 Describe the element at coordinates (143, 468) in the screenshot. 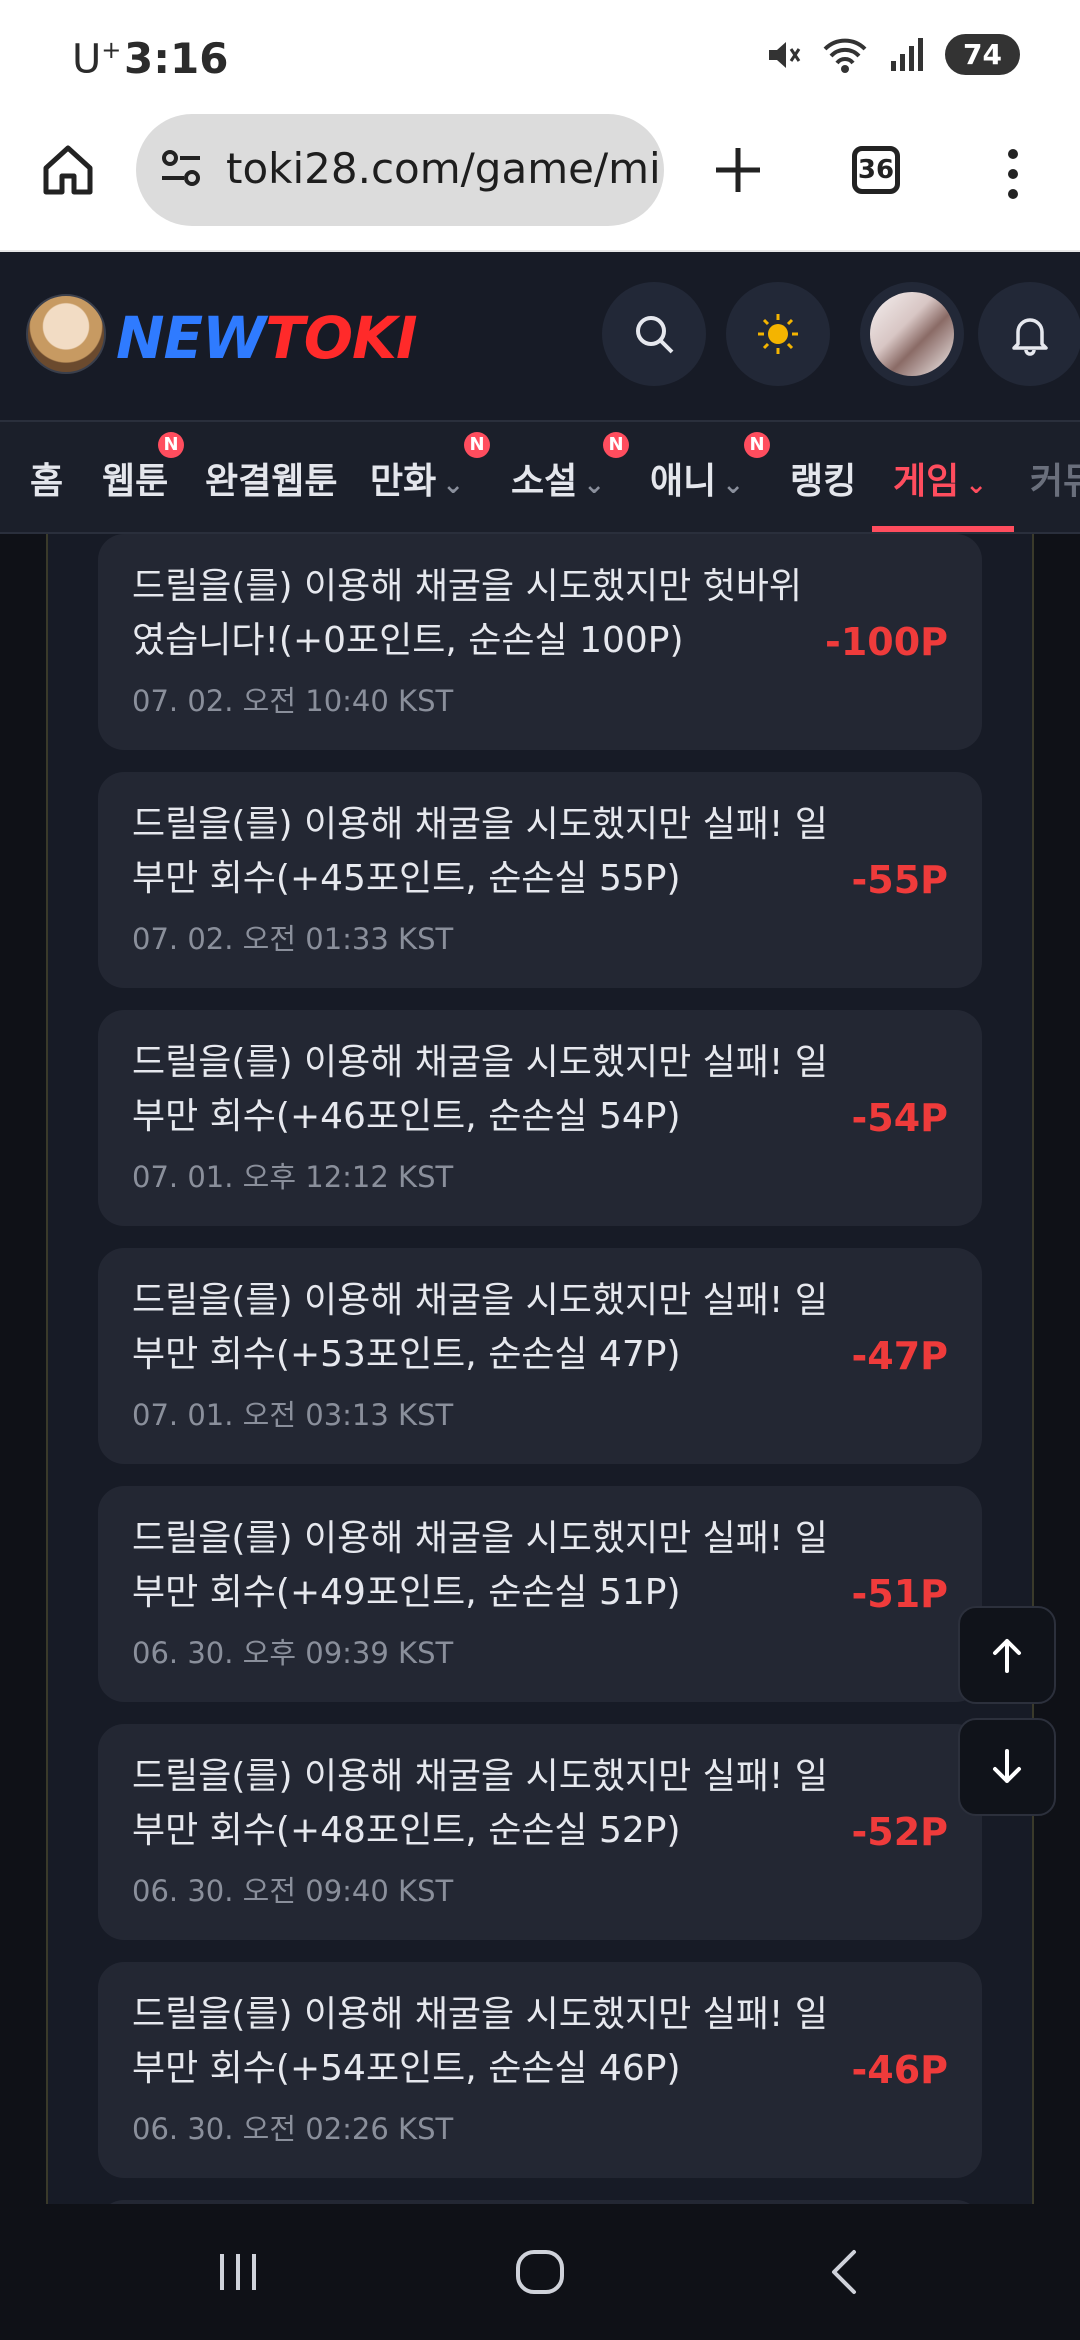

I see `nav-webtoon: 웹툰 N` at that location.